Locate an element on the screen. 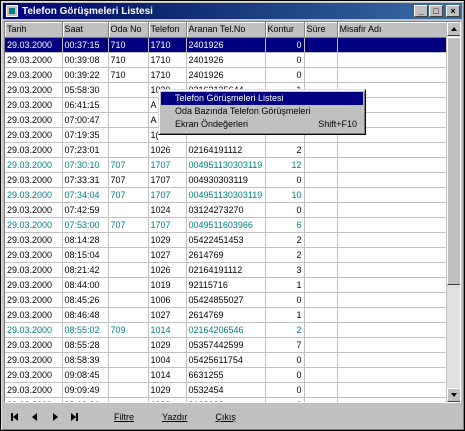 The width and height of the screenshot is (465, 431). table-row: 29.03.2000 08:15:04 1027 2614769 2 is located at coordinates (227, 255).